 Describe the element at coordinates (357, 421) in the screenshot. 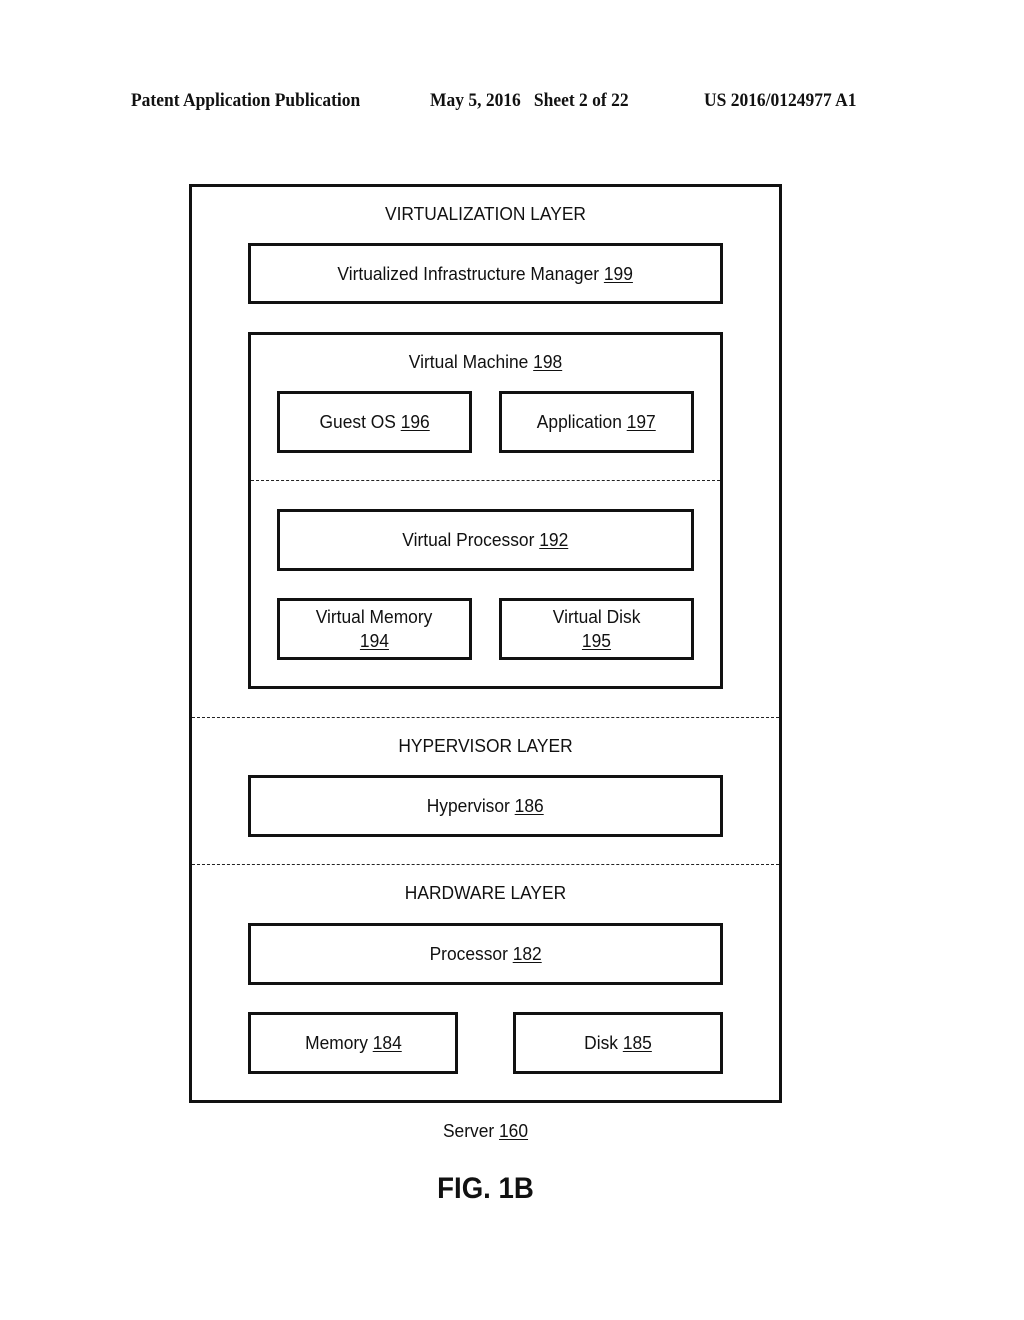

I see `guest-os-name: Guest OS` at that location.